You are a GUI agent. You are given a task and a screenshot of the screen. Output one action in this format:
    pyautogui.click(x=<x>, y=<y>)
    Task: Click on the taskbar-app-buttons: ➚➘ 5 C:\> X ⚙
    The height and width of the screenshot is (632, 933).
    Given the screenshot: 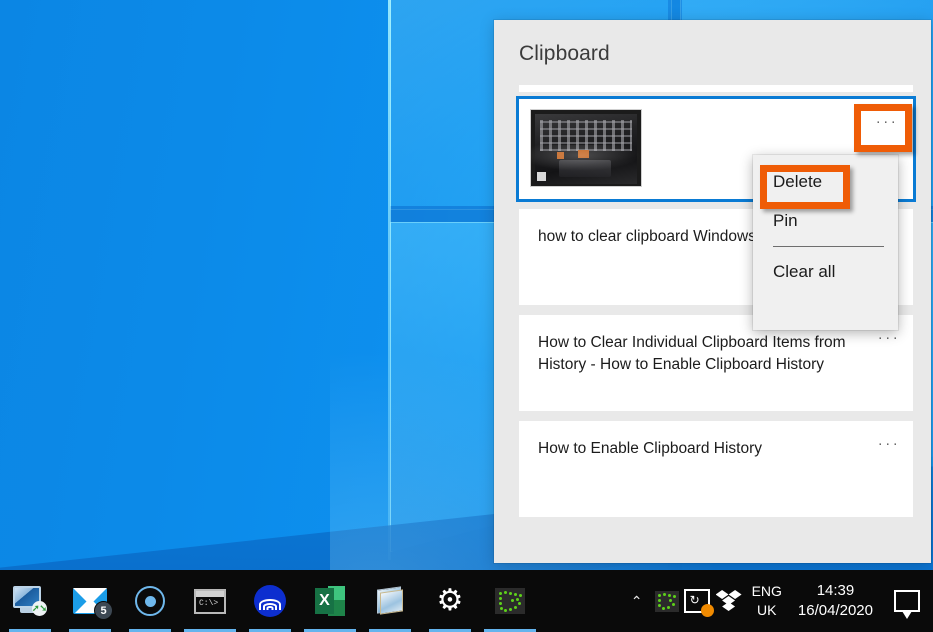 What is the action you would take?
    pyautogui.click(x=270, y=601)
    